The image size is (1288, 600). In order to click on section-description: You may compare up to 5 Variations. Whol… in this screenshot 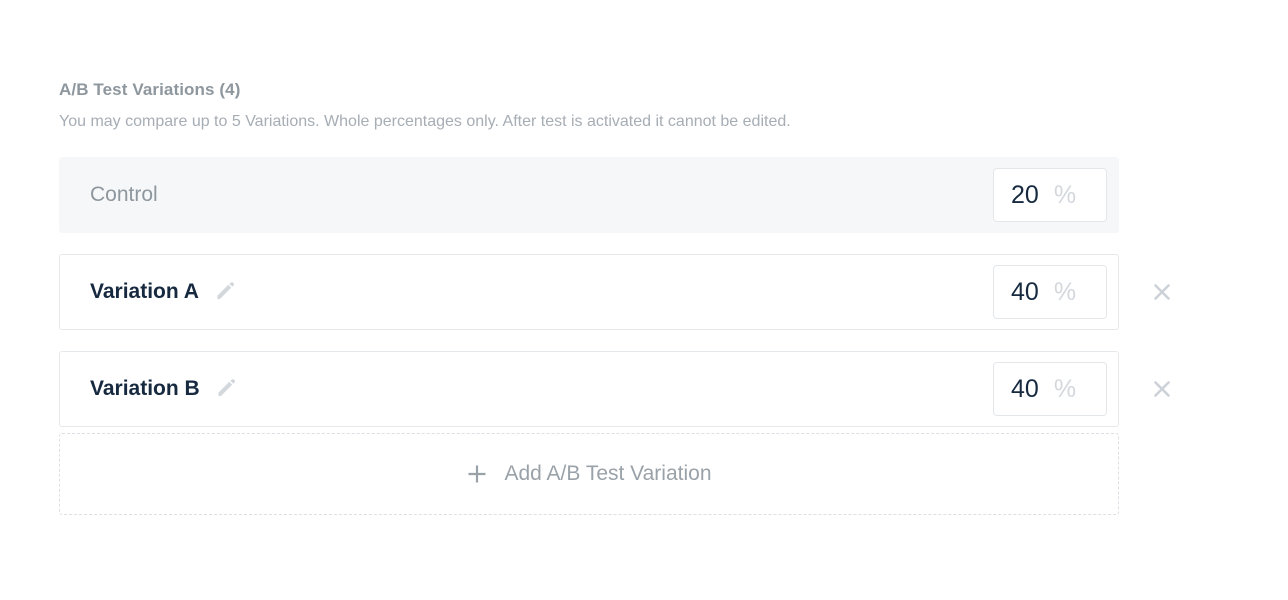, I will do `click(425, 121)`.